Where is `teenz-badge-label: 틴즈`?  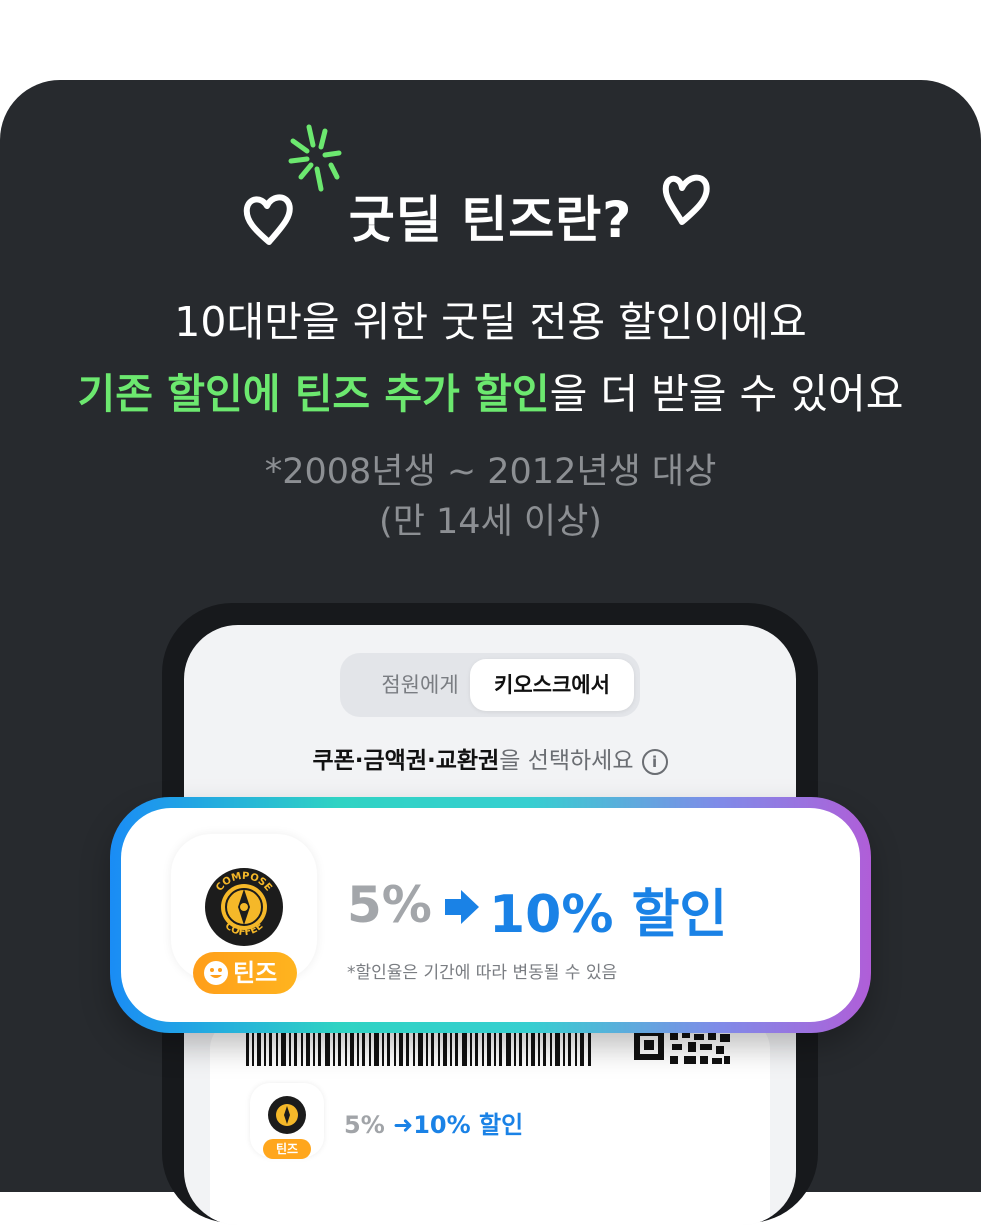
teenz-badge-label: 틴즈 is located at coordinates (255, 973).